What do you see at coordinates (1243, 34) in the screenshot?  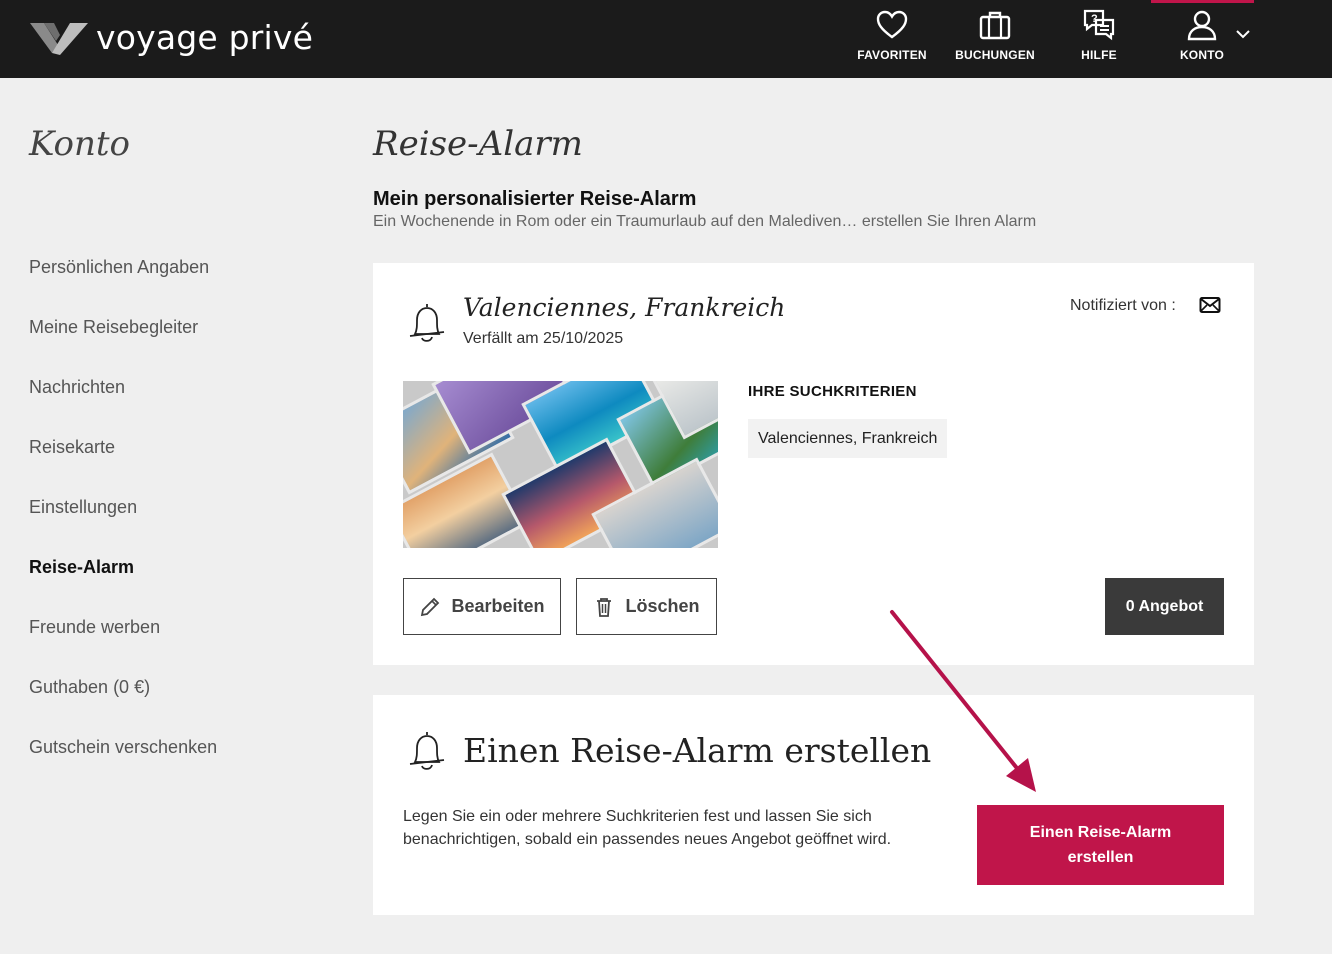 I see `chevron-down-icon` at bounding box center [1243, 34].